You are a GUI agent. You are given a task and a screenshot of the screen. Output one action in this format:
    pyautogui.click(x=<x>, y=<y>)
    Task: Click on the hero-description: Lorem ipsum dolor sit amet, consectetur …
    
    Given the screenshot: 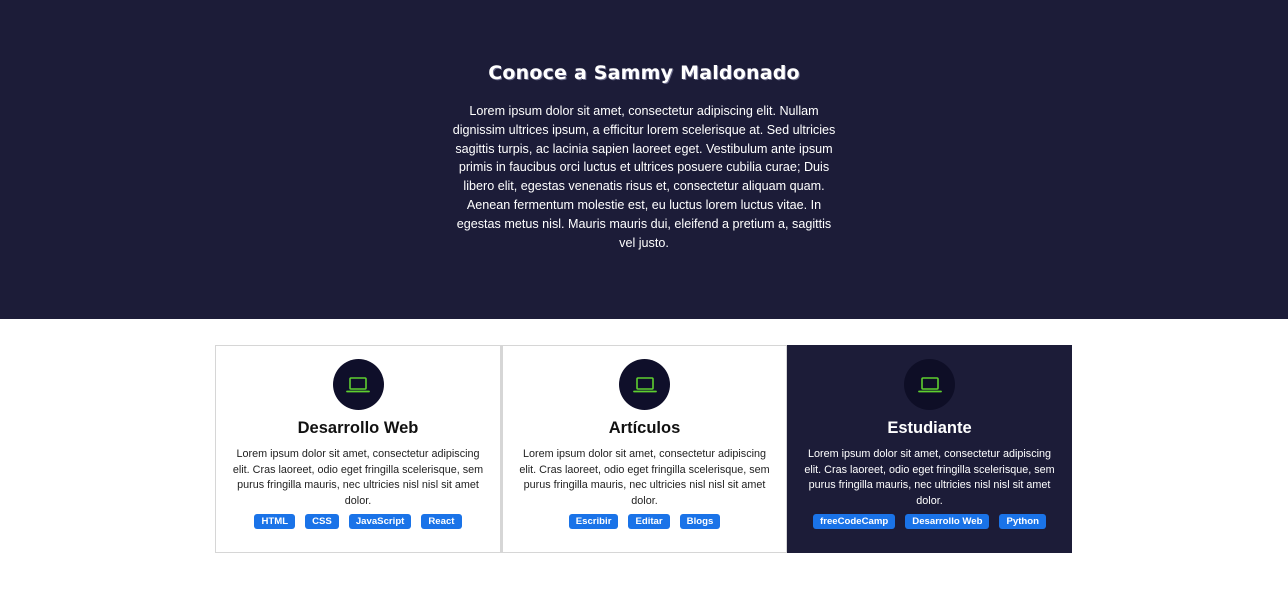 What is the action you would take?
    pyautogui.click(x=644, y=177)
    